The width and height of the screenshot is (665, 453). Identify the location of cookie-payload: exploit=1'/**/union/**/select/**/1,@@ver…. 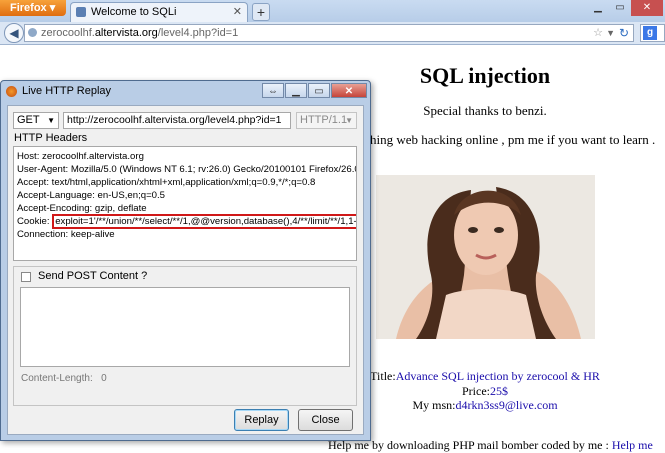
(204, 221).